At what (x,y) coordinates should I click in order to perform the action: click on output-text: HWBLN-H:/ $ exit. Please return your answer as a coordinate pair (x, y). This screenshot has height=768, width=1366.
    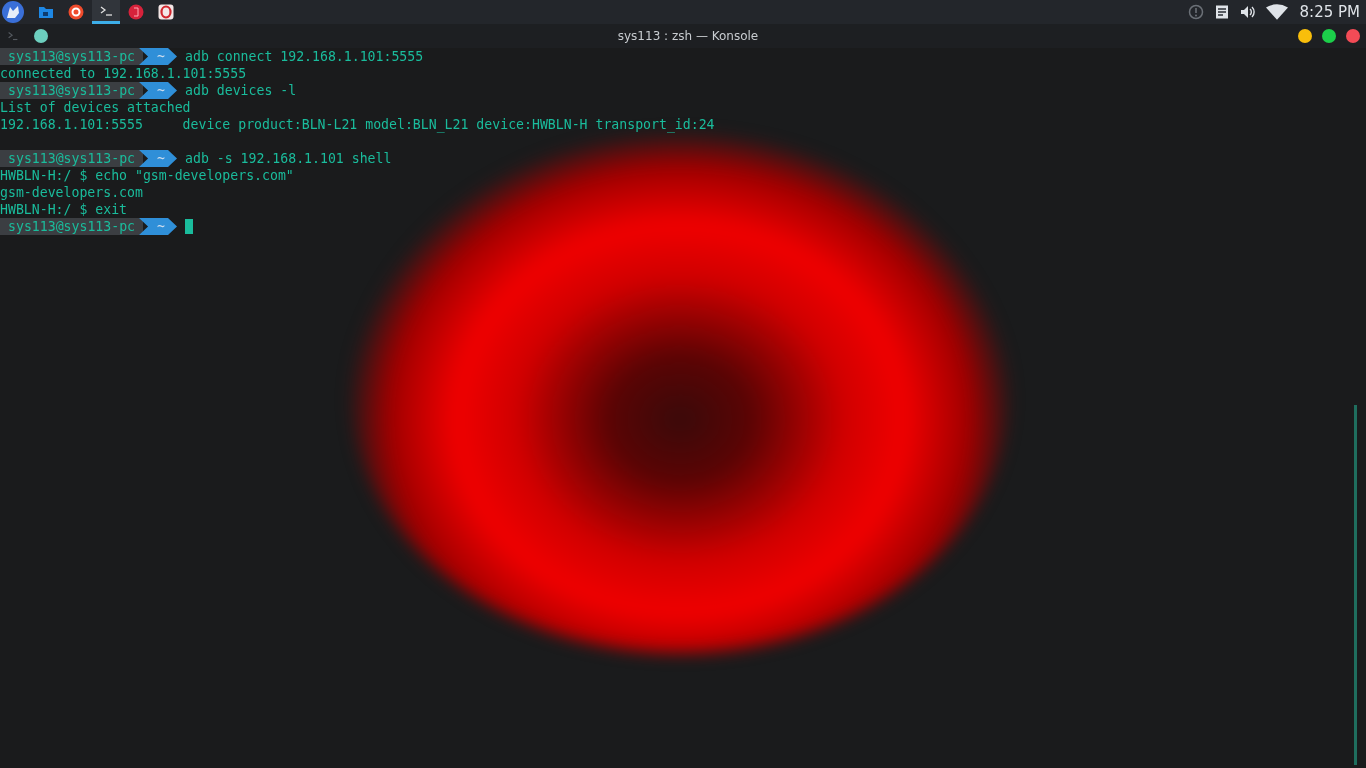
    Looking at the image, I should click on (64, 209).